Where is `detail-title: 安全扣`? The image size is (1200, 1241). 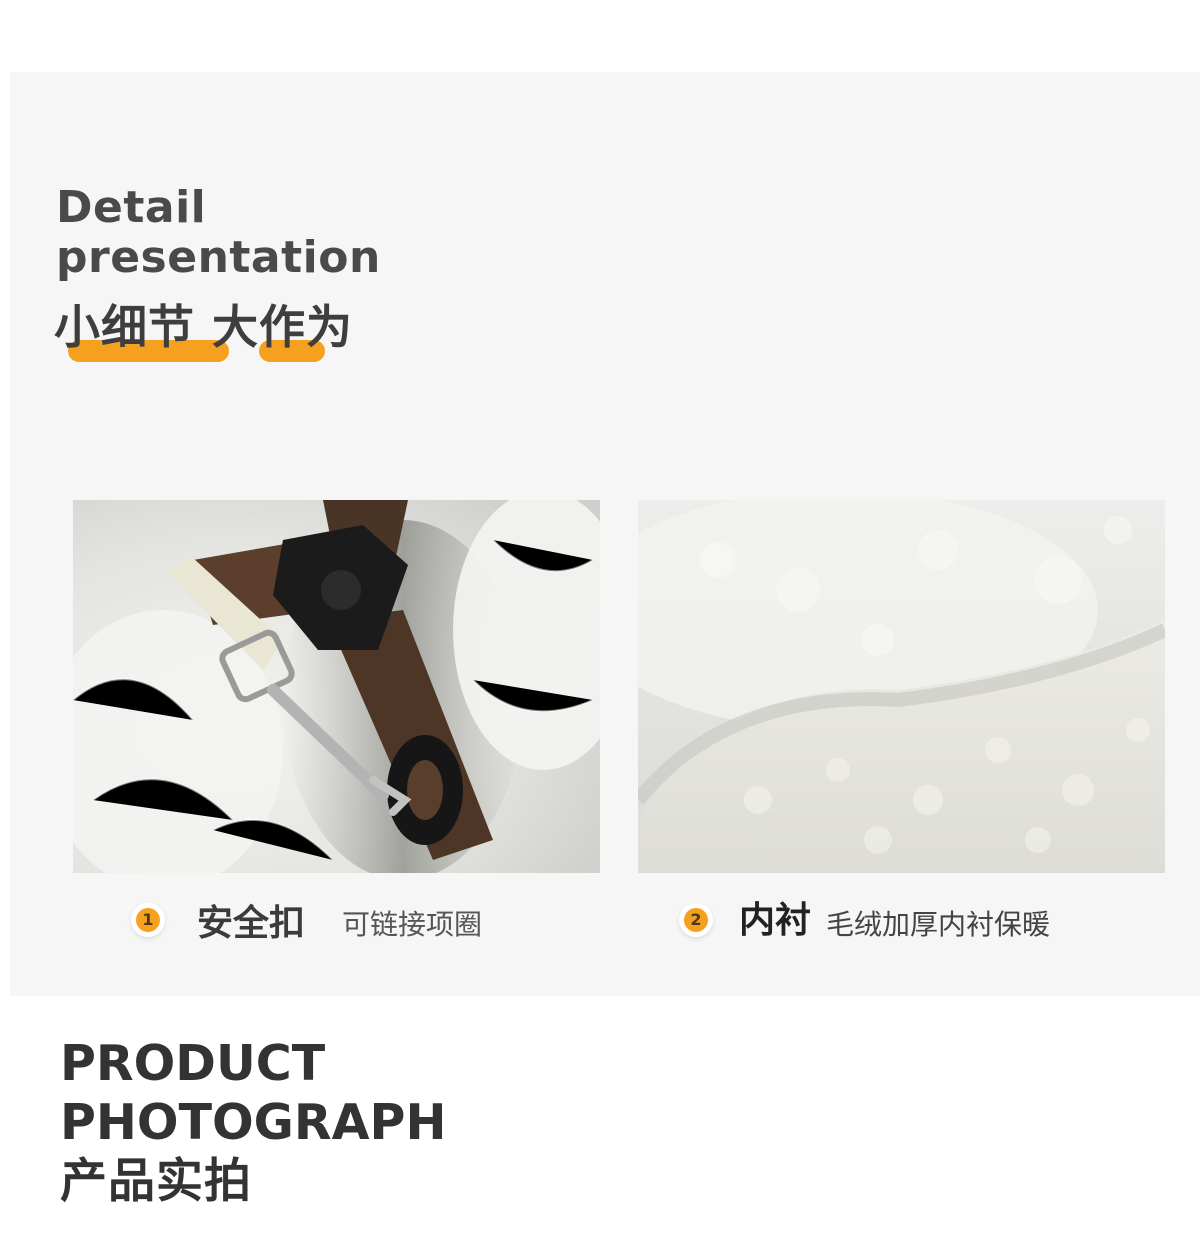 detail-title: 安全扣 is located at coordinates (251, 923).